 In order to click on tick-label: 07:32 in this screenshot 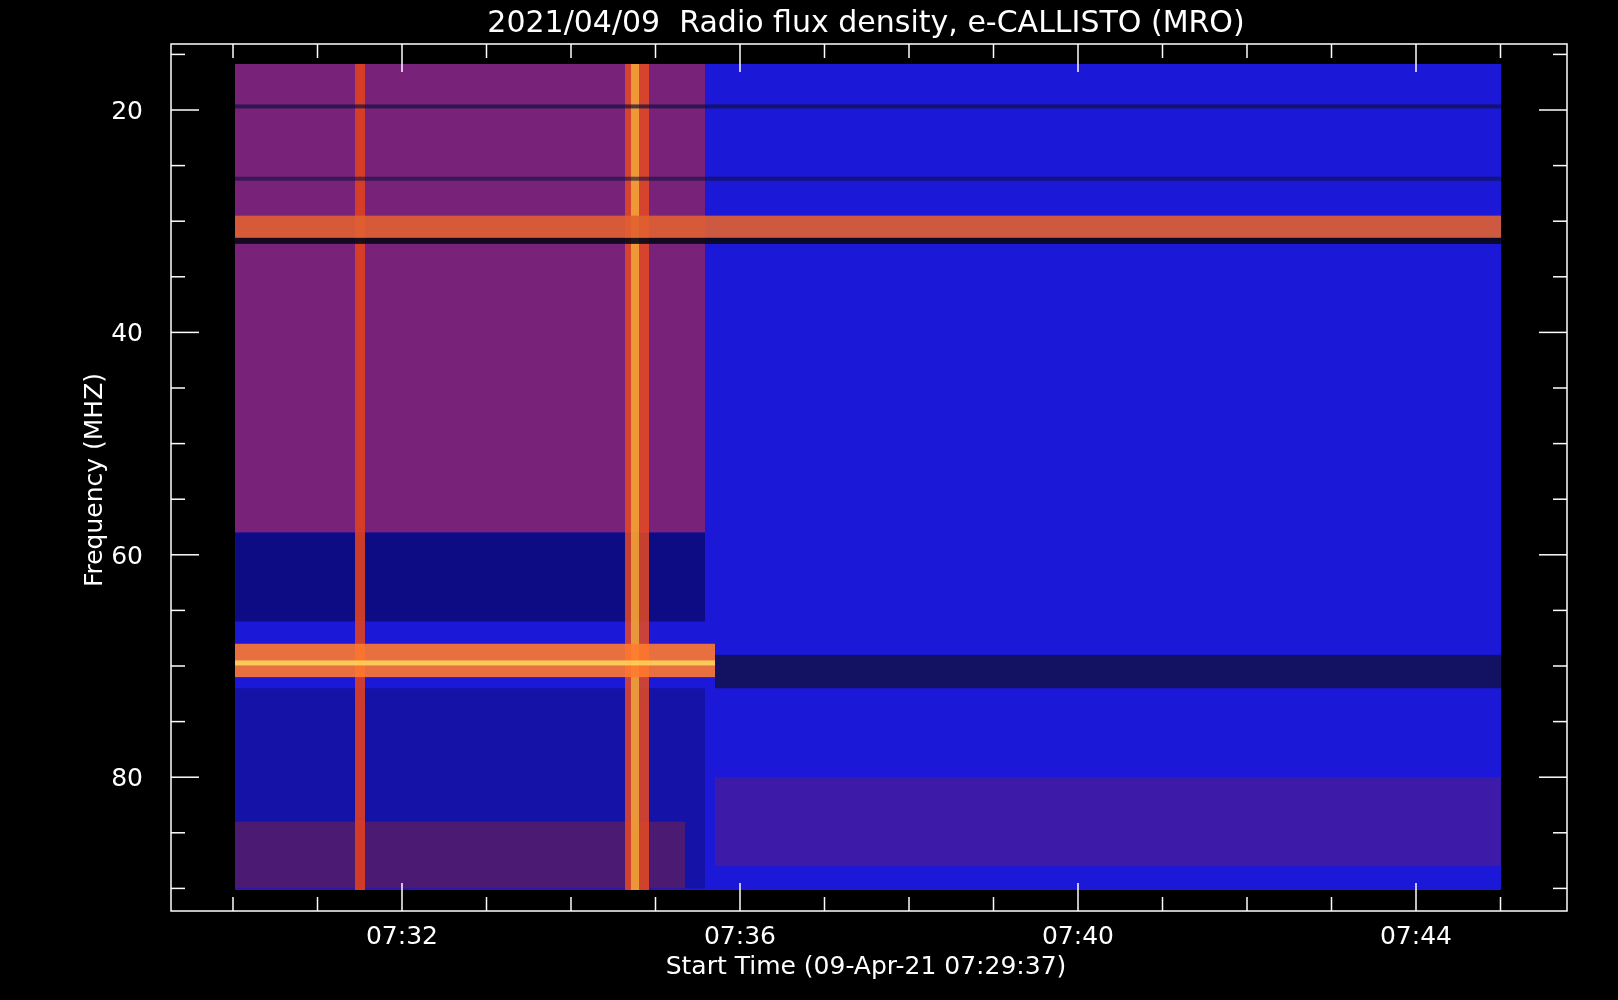, I will do `click(402, 935)`.